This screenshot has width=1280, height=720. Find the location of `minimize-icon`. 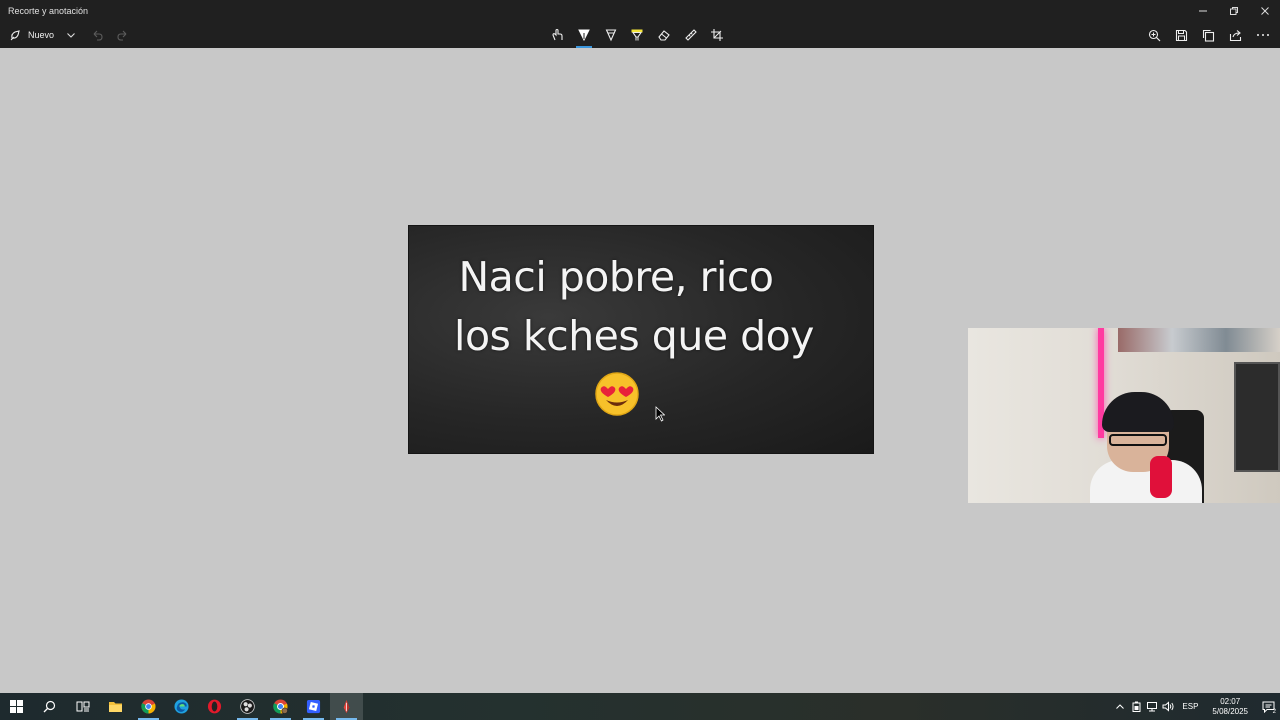

minimize-icon is located at coordinates (1202, 11).